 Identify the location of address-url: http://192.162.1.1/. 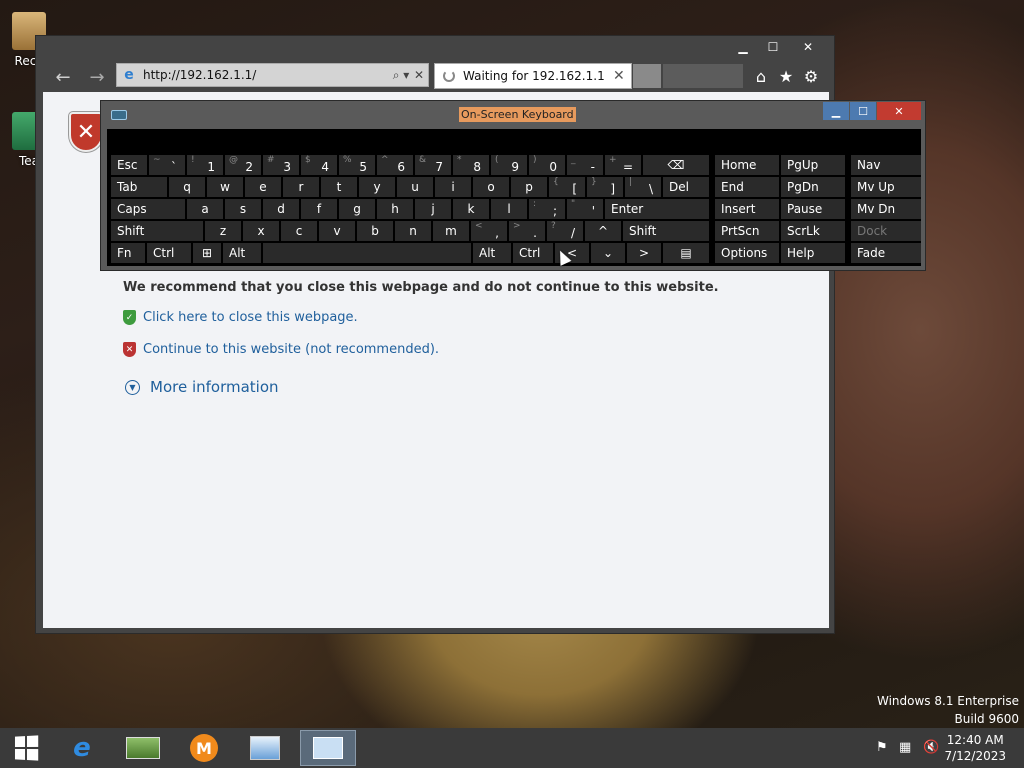
(267, 75).